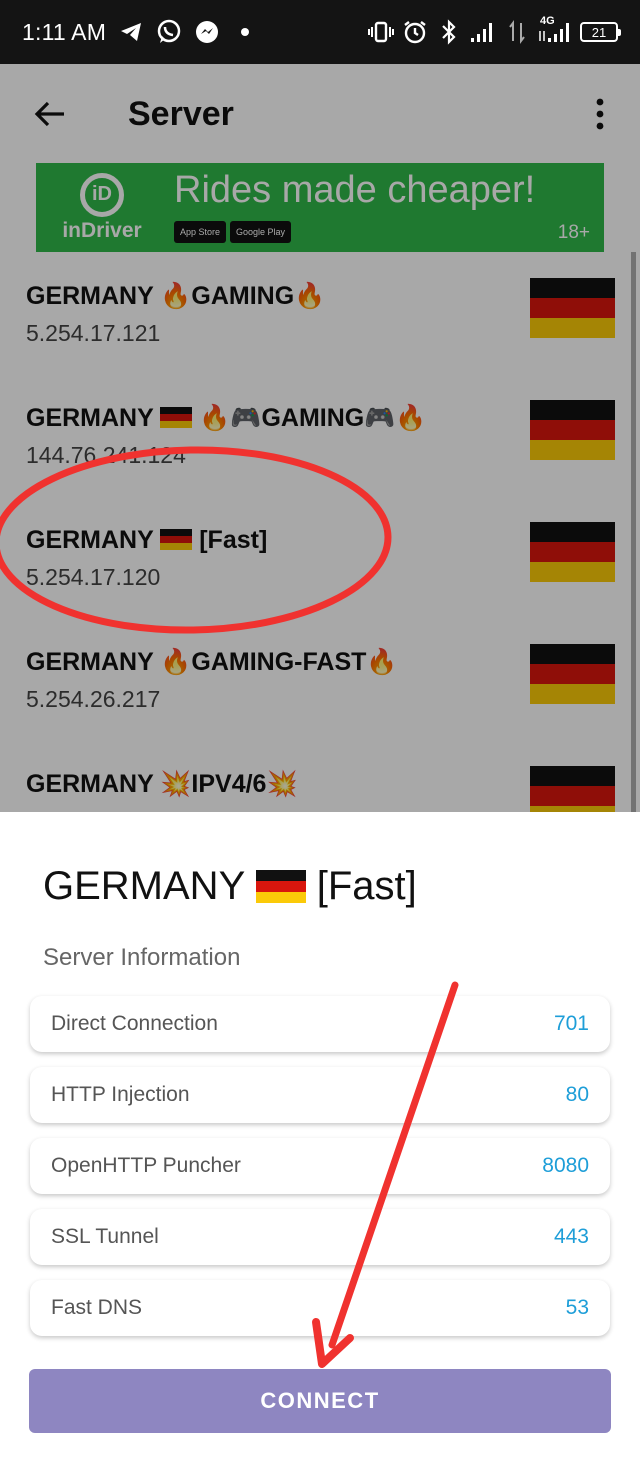  I want to click on bluetooth-icon, so click(449, 32).